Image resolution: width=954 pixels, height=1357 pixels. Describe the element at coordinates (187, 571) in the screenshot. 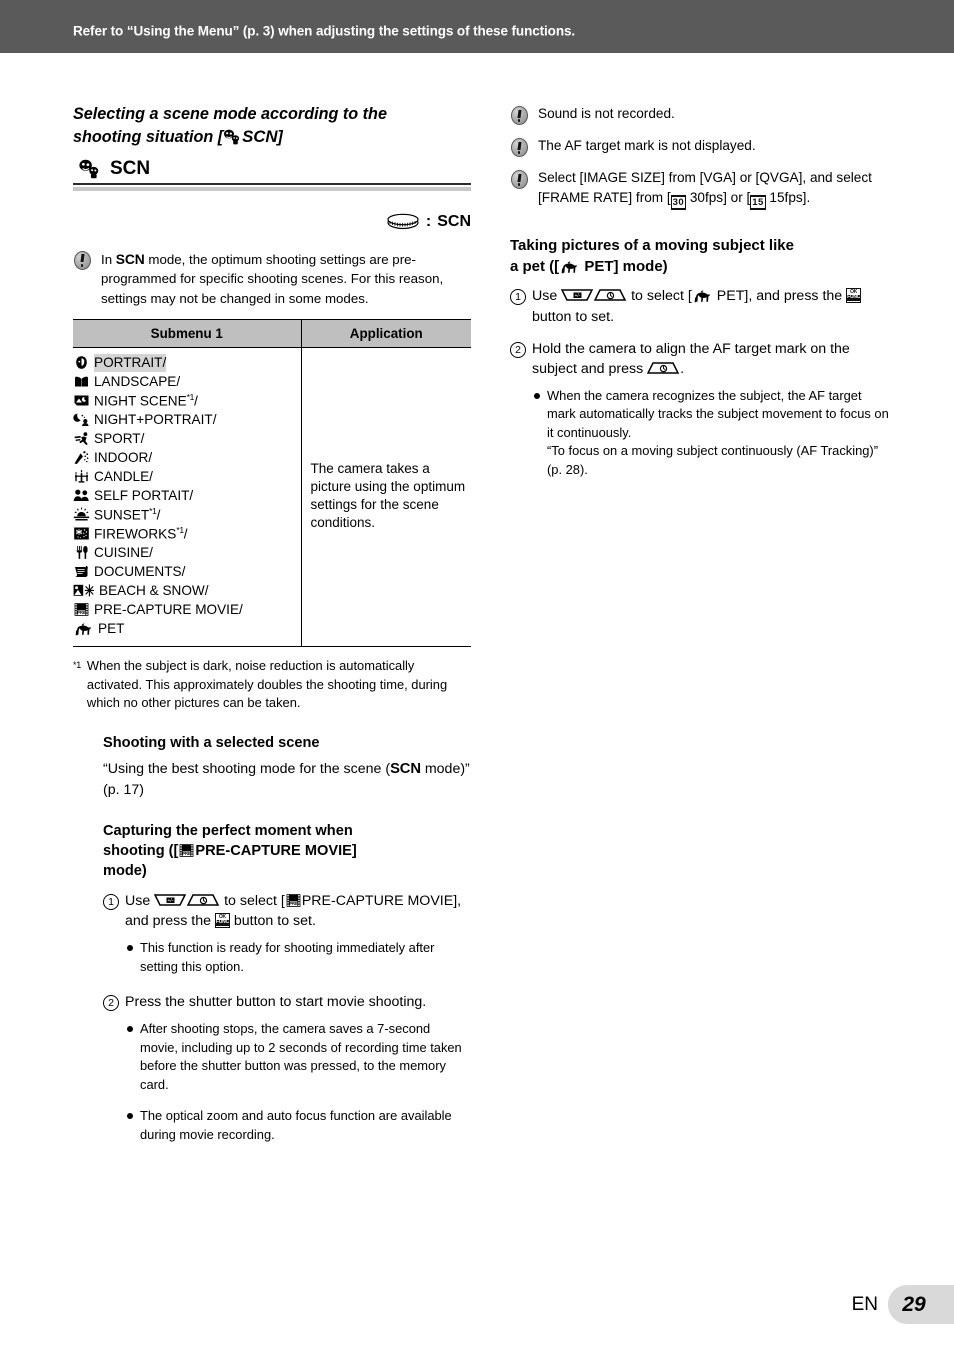

I see `list-item-documents: DOCUMENTS/` at that location.